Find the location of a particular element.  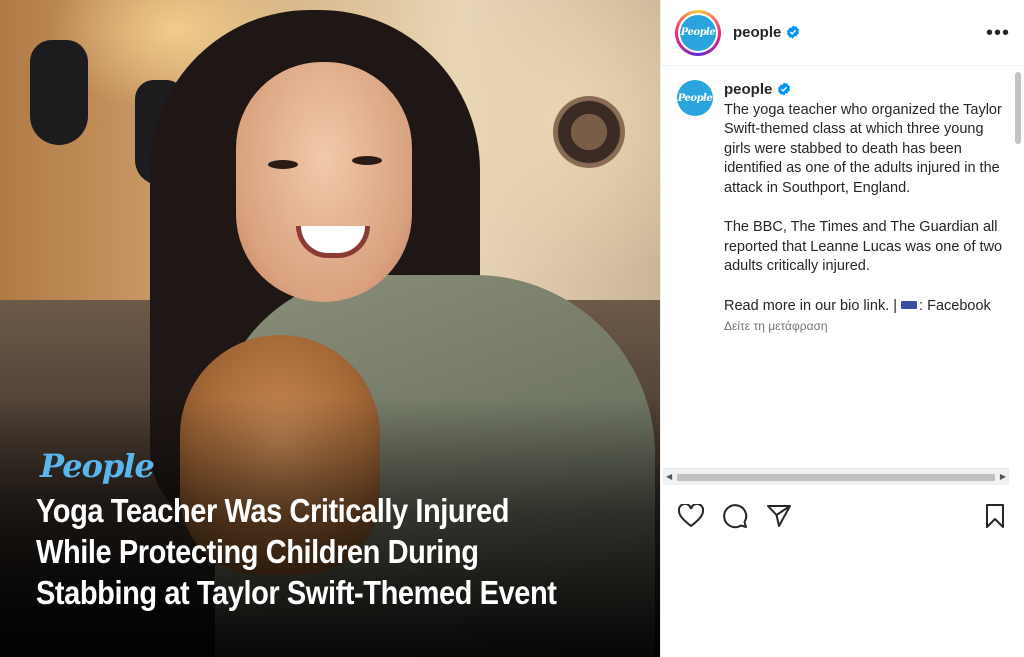

share-icon is located at coordinates (779, 516).